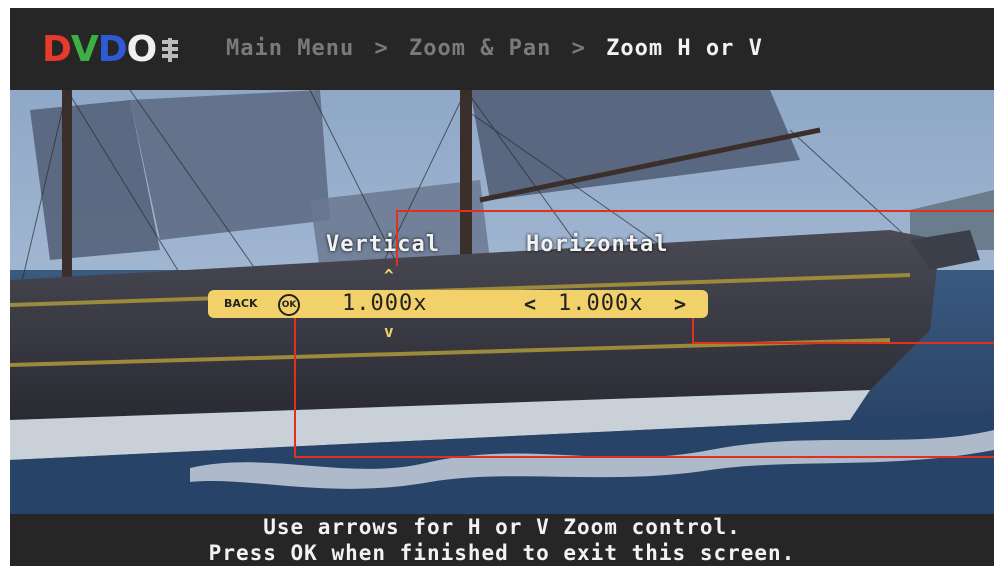 The height and width of the screenshot is (566, 994). What do you see at coordinates (600, 303) in the screenshot?
I see `horizontal-zoom-value: 1.000x` at bounding box center [600, 303].